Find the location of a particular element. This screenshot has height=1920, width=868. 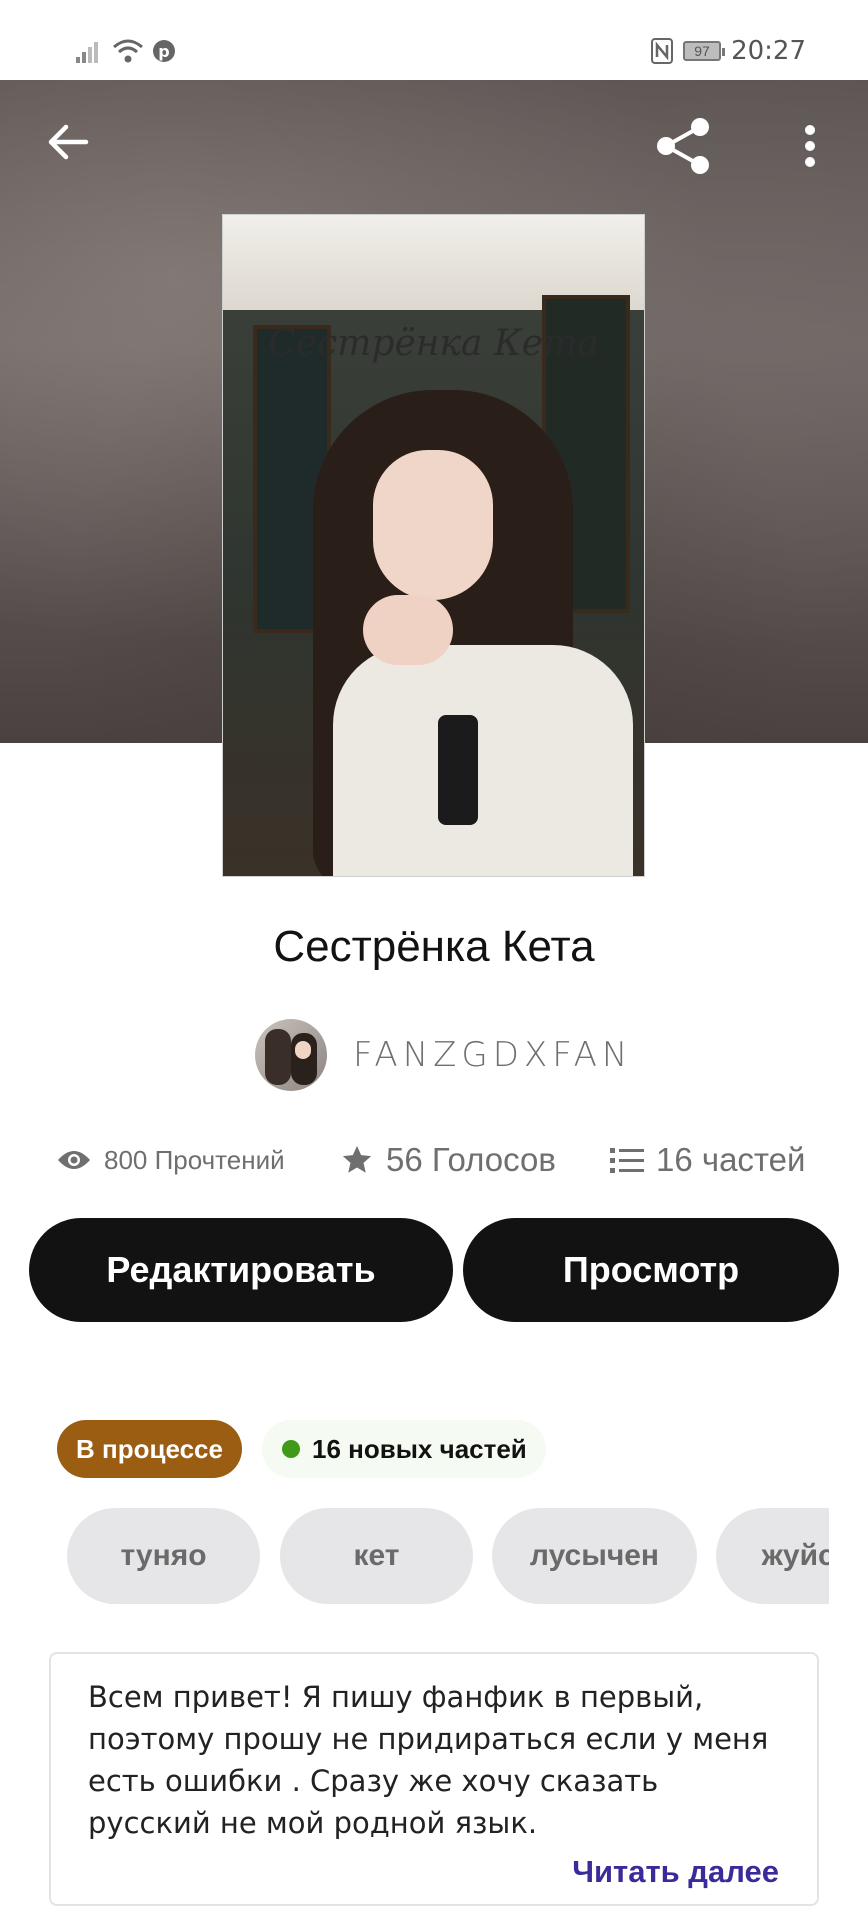

cover-body is located at coordinates (483, 760).